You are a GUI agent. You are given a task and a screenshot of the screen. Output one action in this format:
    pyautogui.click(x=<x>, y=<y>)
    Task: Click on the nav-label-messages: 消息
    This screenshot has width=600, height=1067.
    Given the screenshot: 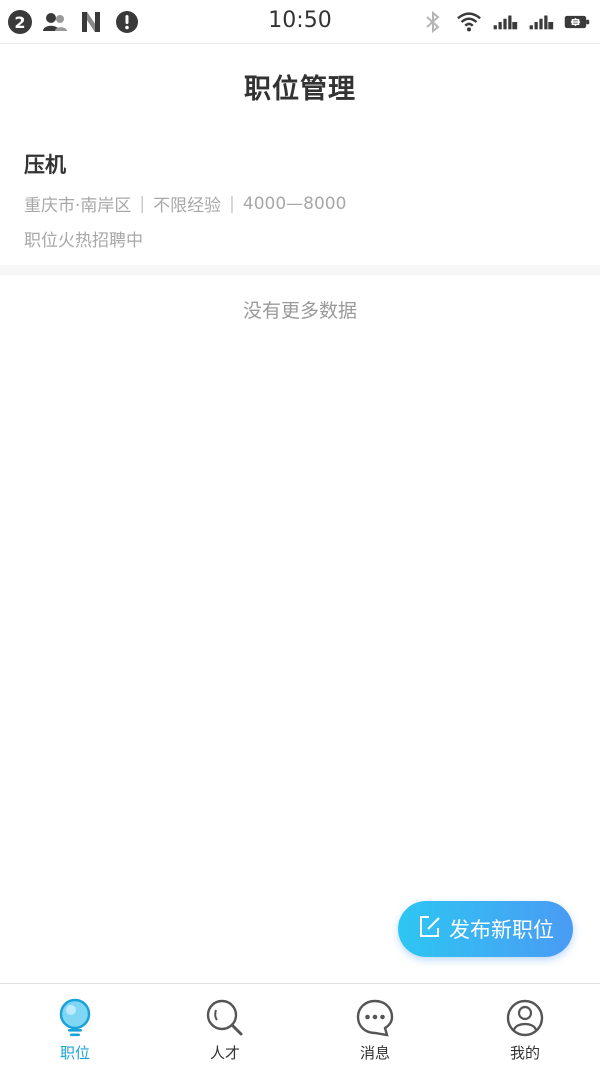 What is the action you would take?
    pyautogui.click(x=374, y=1053)
    